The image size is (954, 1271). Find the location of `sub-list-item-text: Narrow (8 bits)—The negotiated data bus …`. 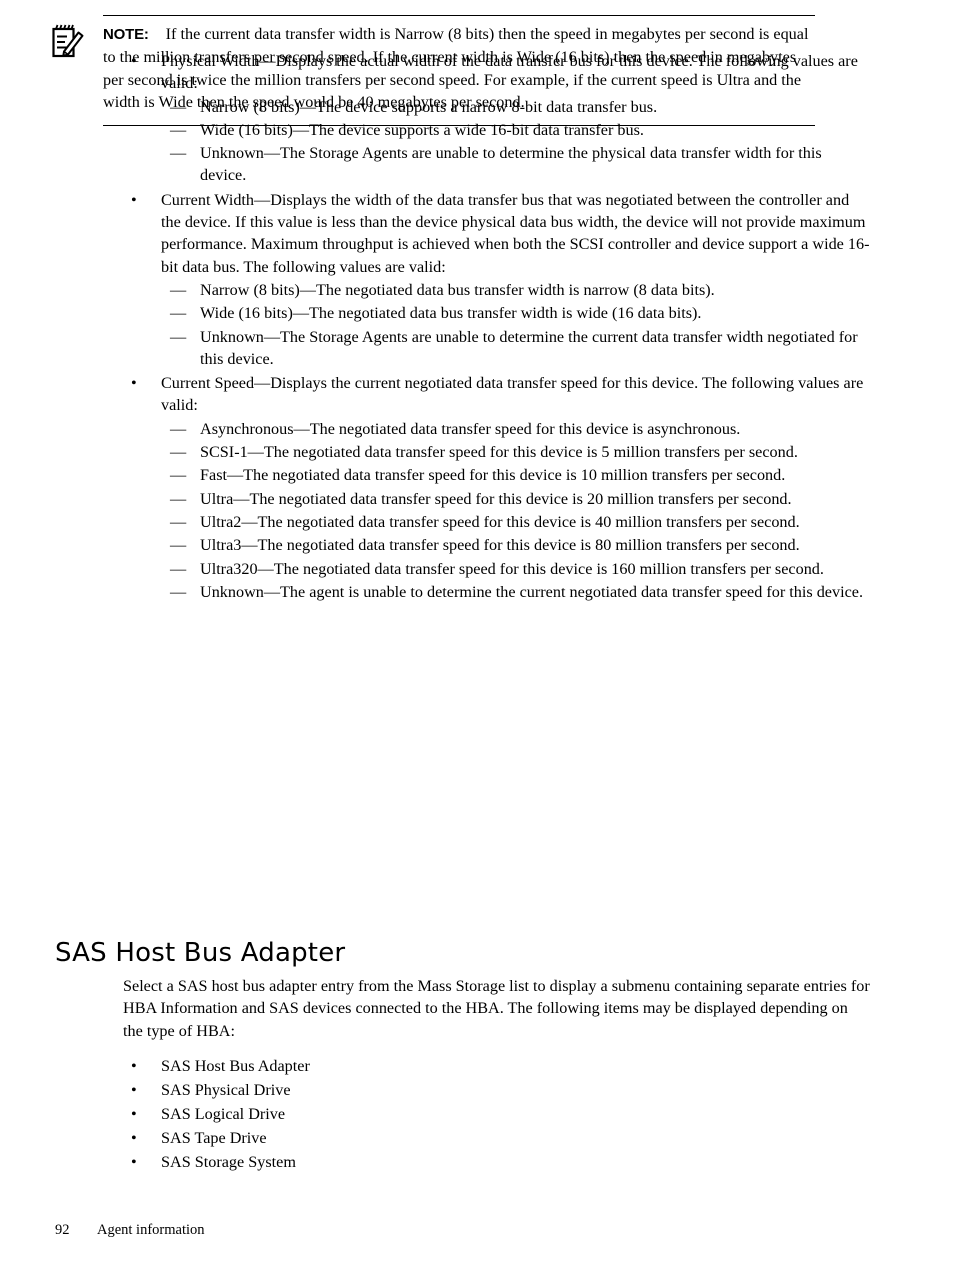

sub-list-item-text: Narrow (8 bits)—The negotiated data bus … is located at coordinates (457, 289).